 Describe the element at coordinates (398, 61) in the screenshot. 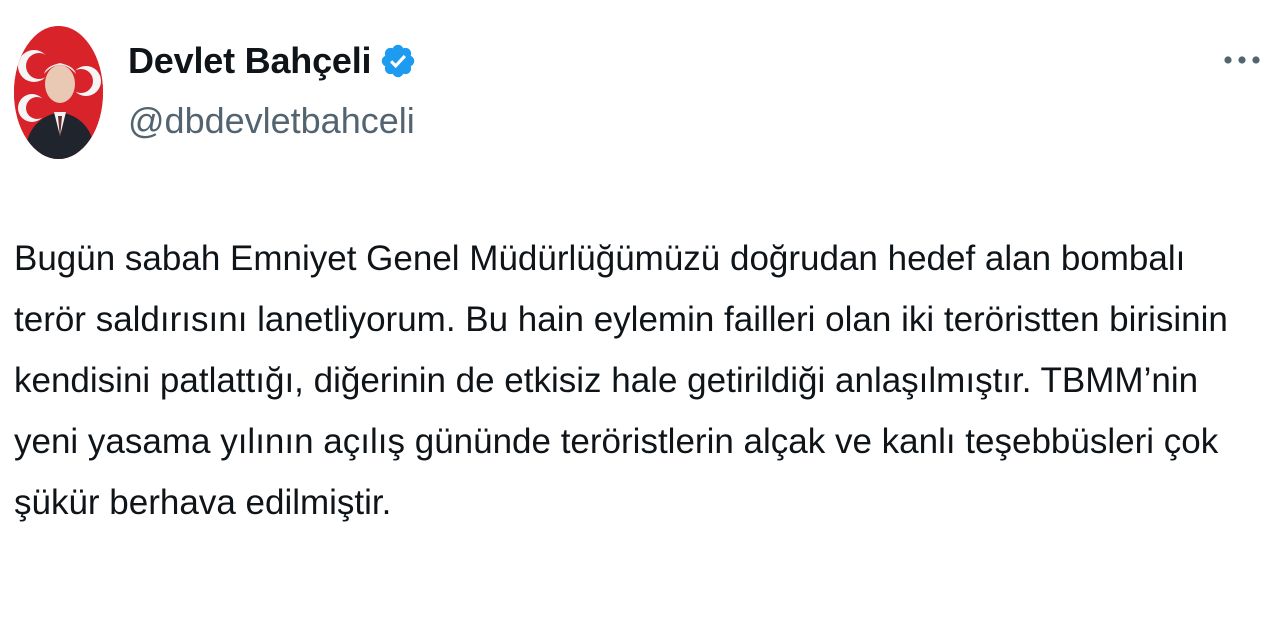

I see `verified-badge-icon` at that location.